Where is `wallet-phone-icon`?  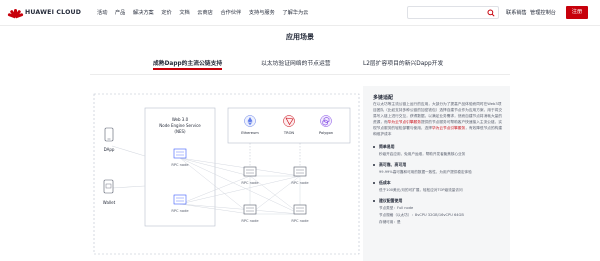 wallet-phone-icon is located at coordinates (108, 186).